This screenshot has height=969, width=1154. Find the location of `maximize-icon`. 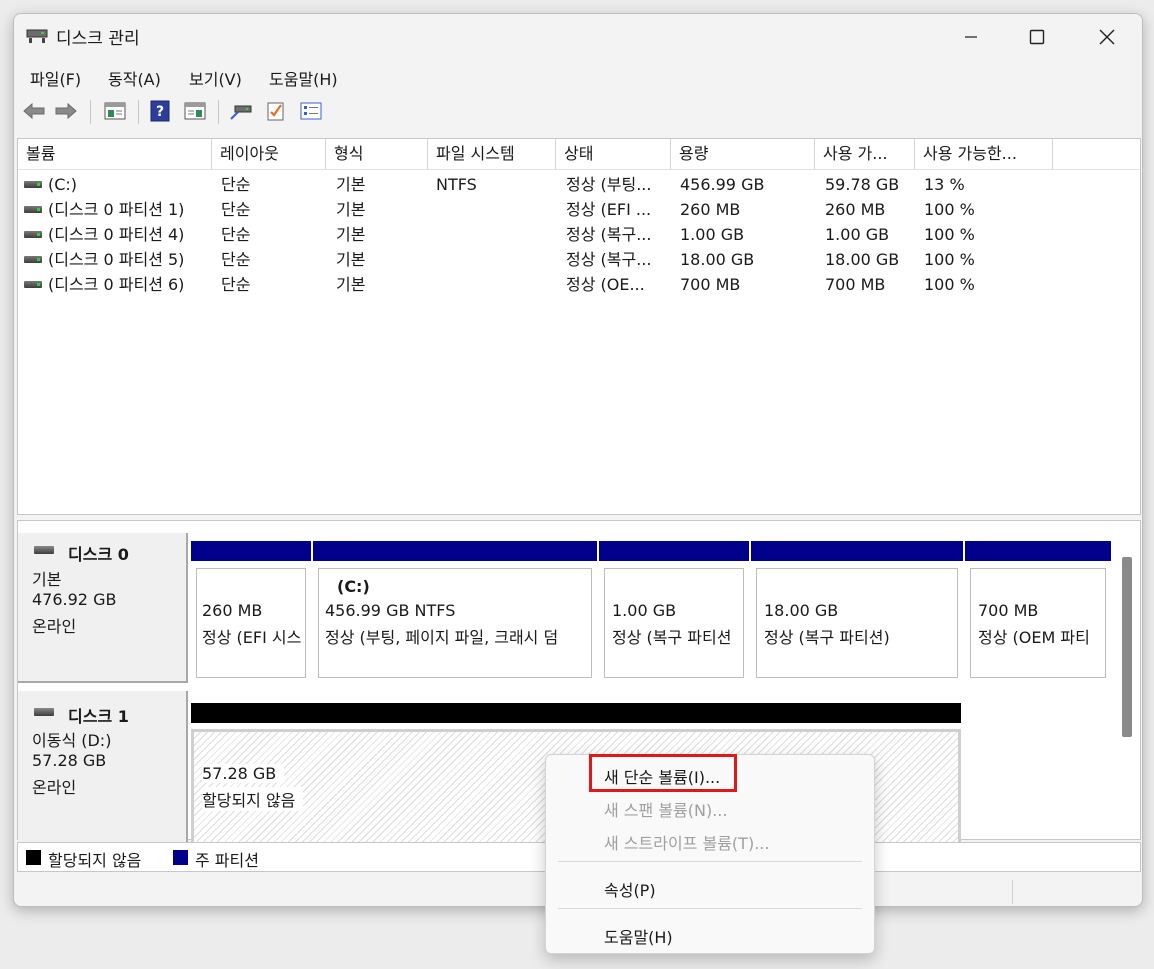

maximize-icon is located at coordinates (1037, 37).